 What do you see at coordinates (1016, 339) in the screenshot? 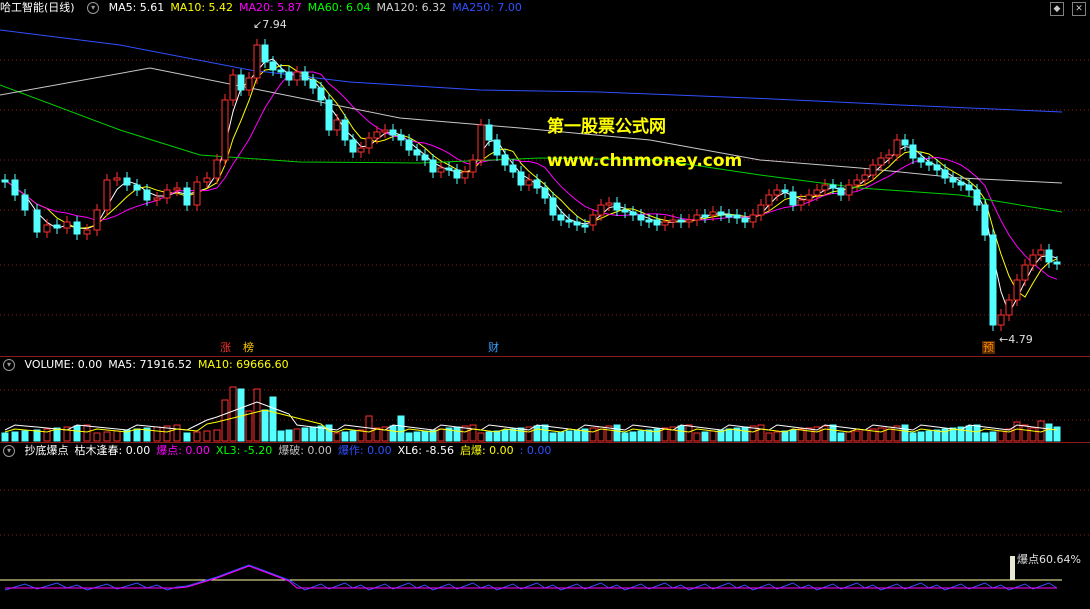
I see `low-price-mark: ←4.79` at bounding box center [1016, 339].